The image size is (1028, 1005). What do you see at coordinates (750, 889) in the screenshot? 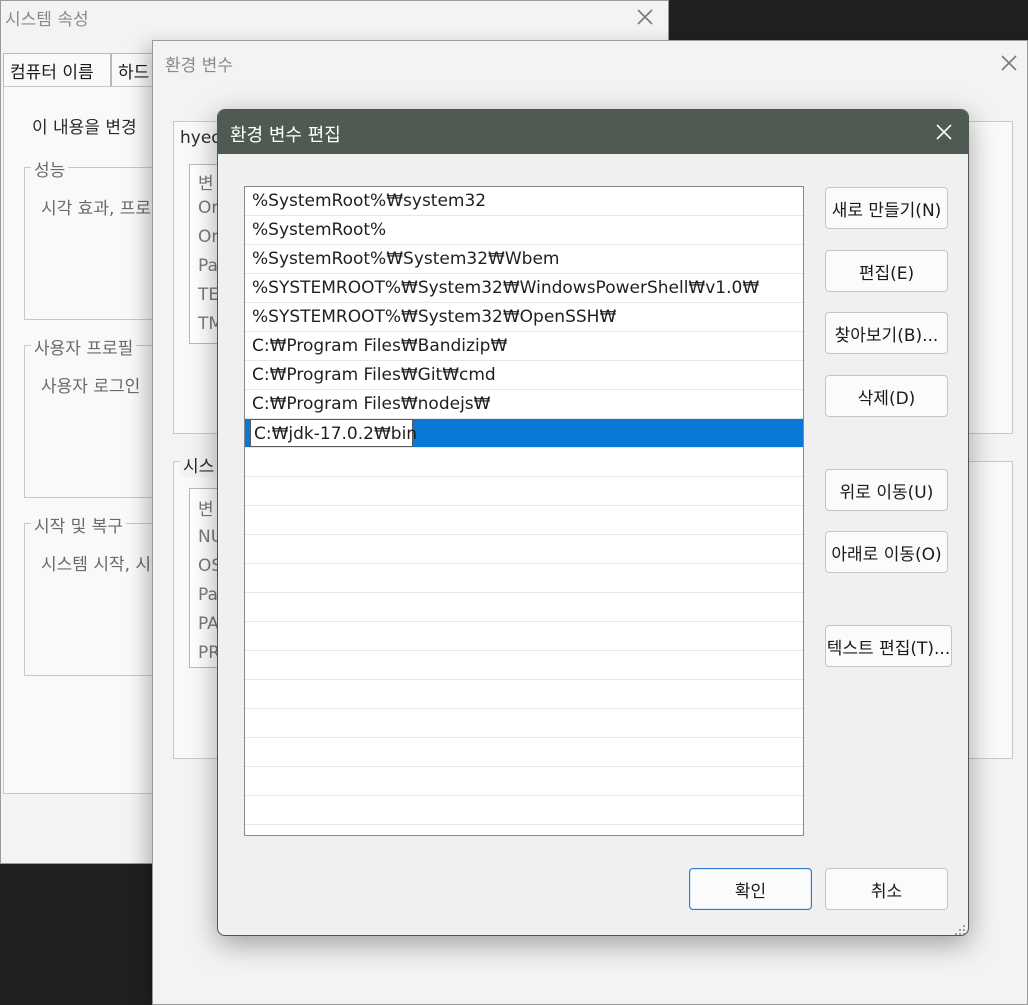
I see `ok-button: 확인` at bounding box center [750, 889].